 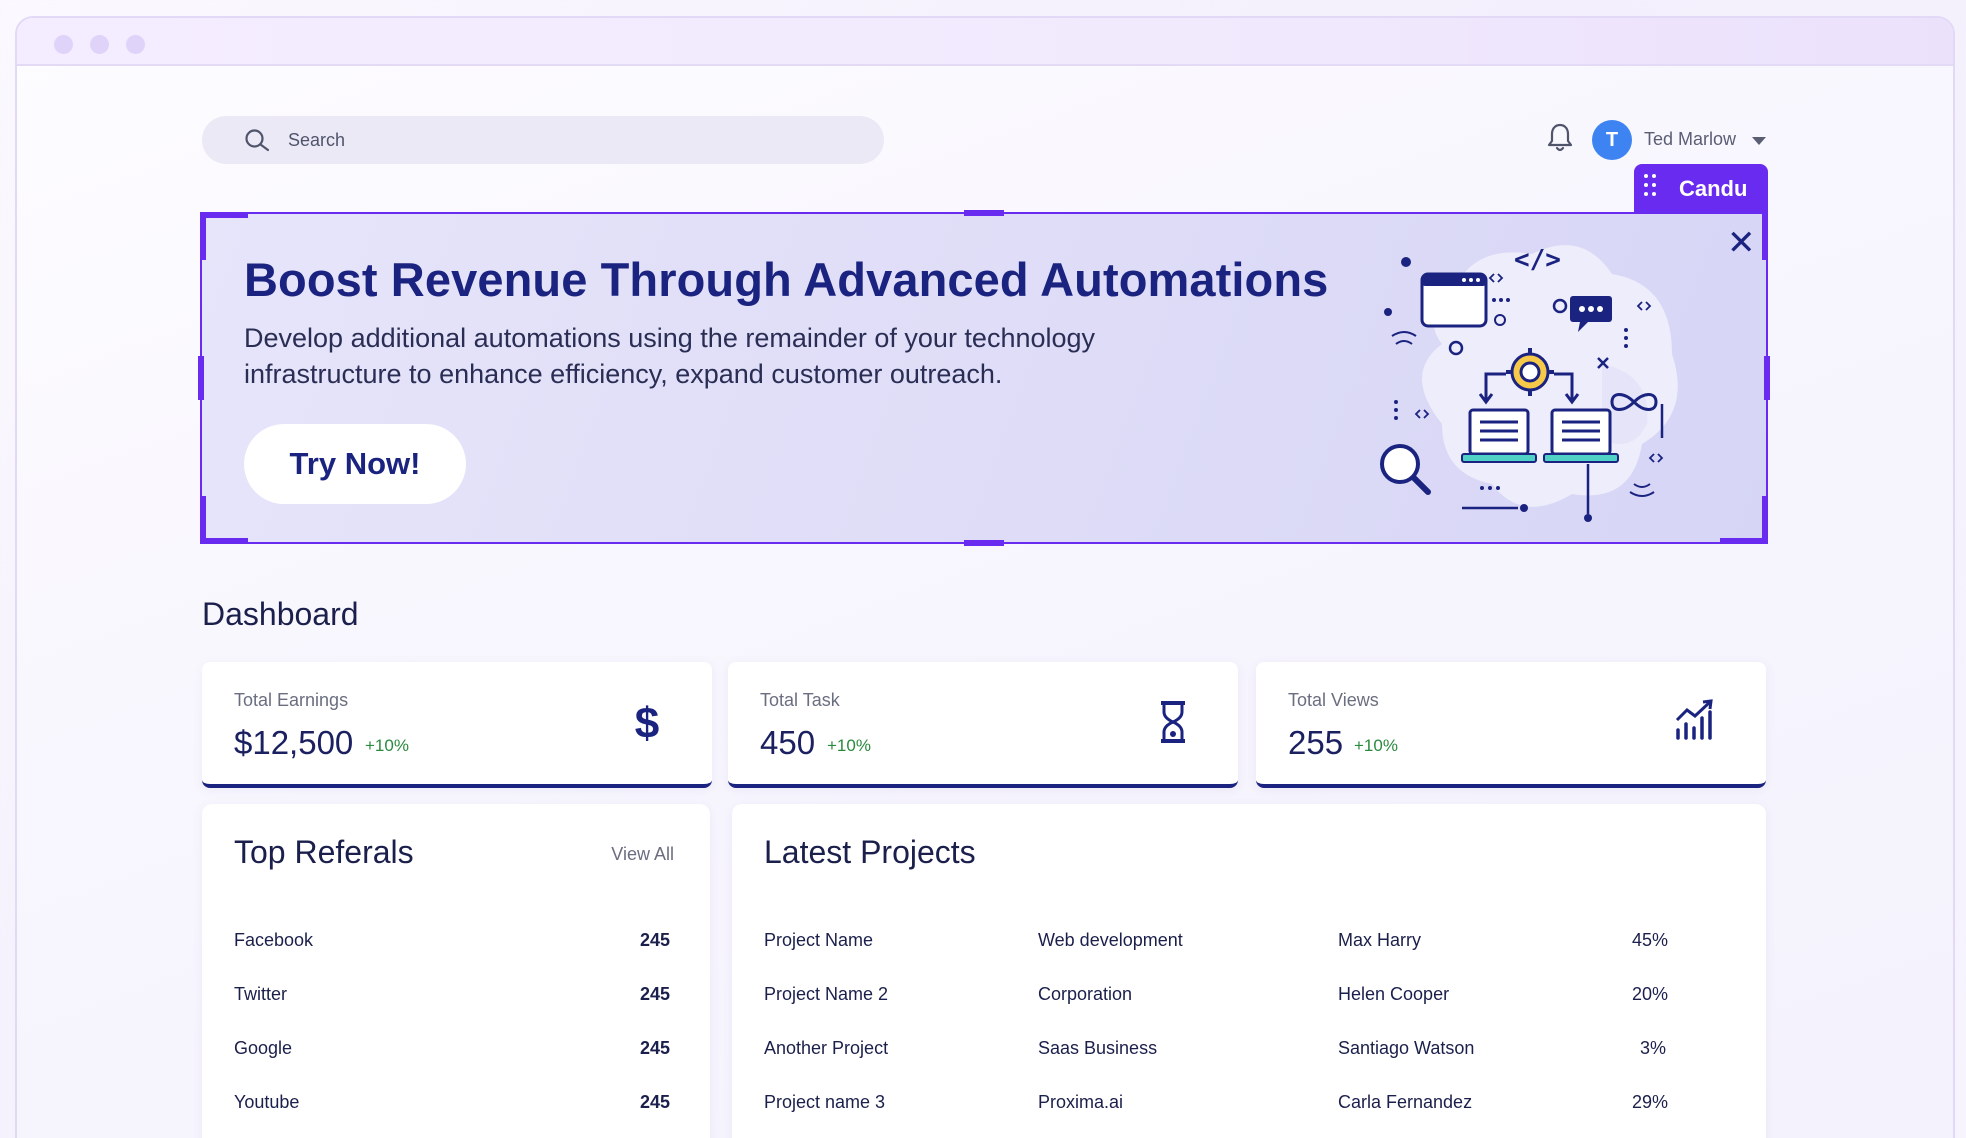 I want to click on project-owner: Santiago Watson, so click(x=1406, y=1048).